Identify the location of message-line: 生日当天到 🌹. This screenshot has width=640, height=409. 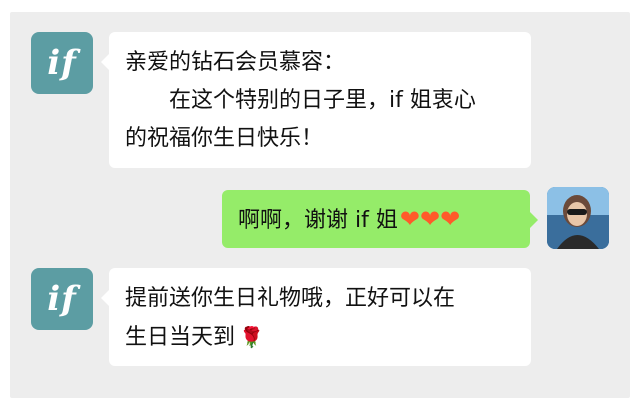
(320, 337).